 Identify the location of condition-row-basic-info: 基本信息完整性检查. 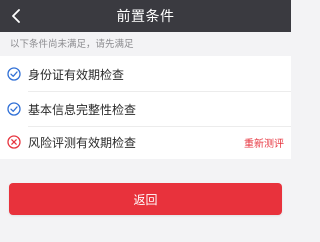
(145, 109).